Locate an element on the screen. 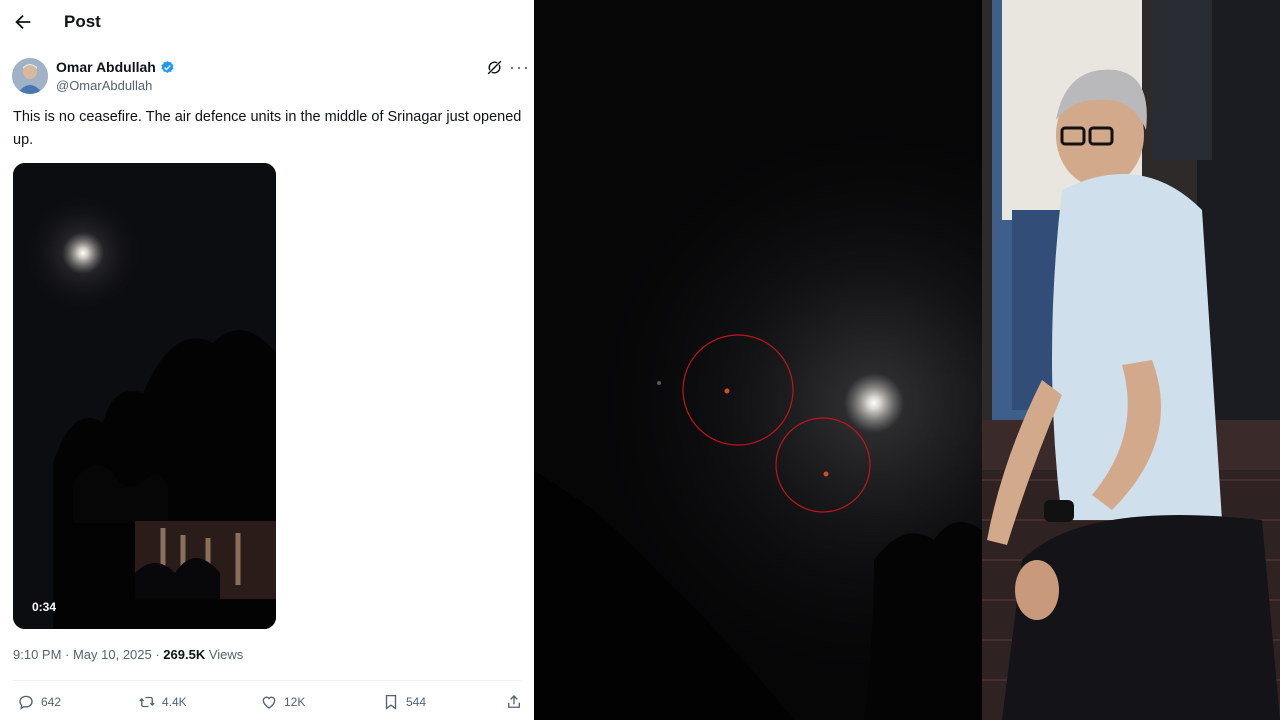 The height and width of the screenshot is (720, 1280). bookmark-count: 544 is located at coordinates (416, 702).